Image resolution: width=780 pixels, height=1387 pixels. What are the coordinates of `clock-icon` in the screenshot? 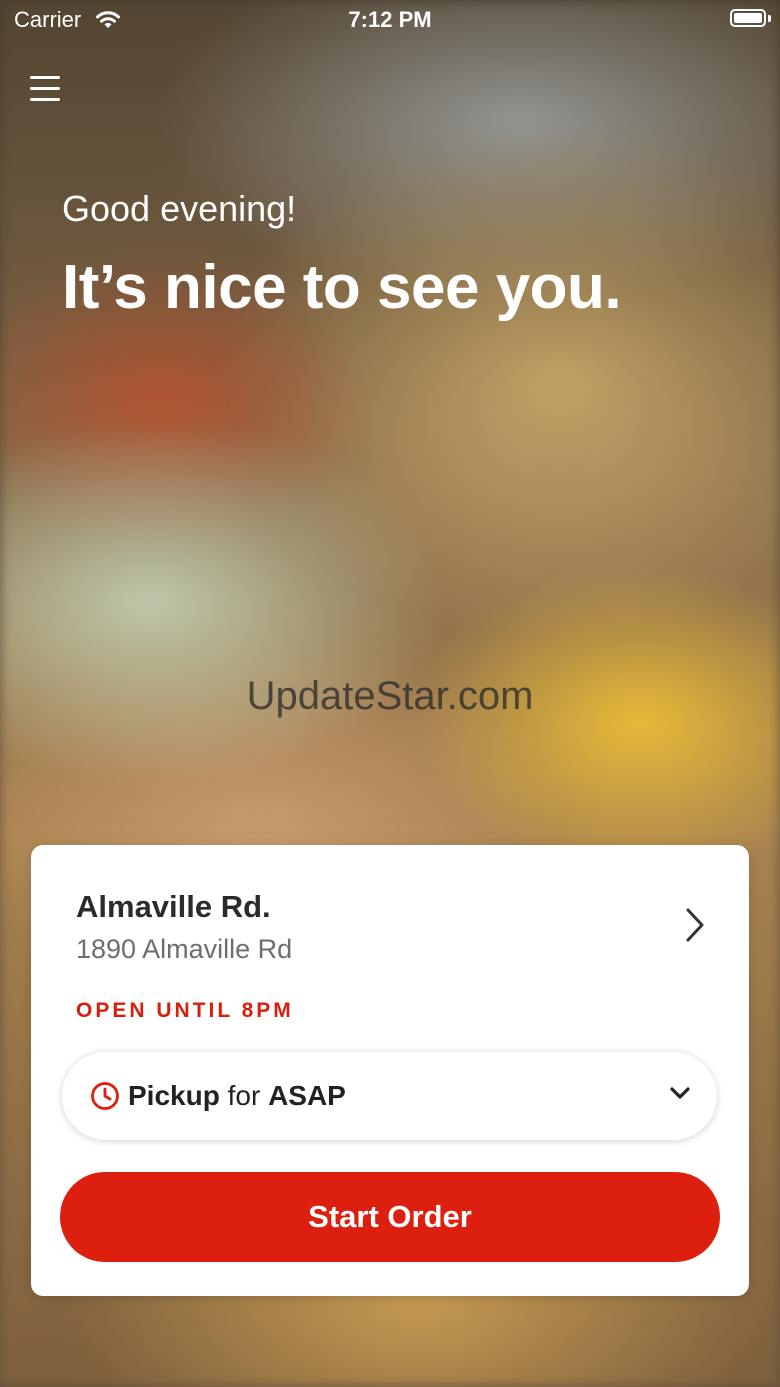 It's located at (105, 1098).